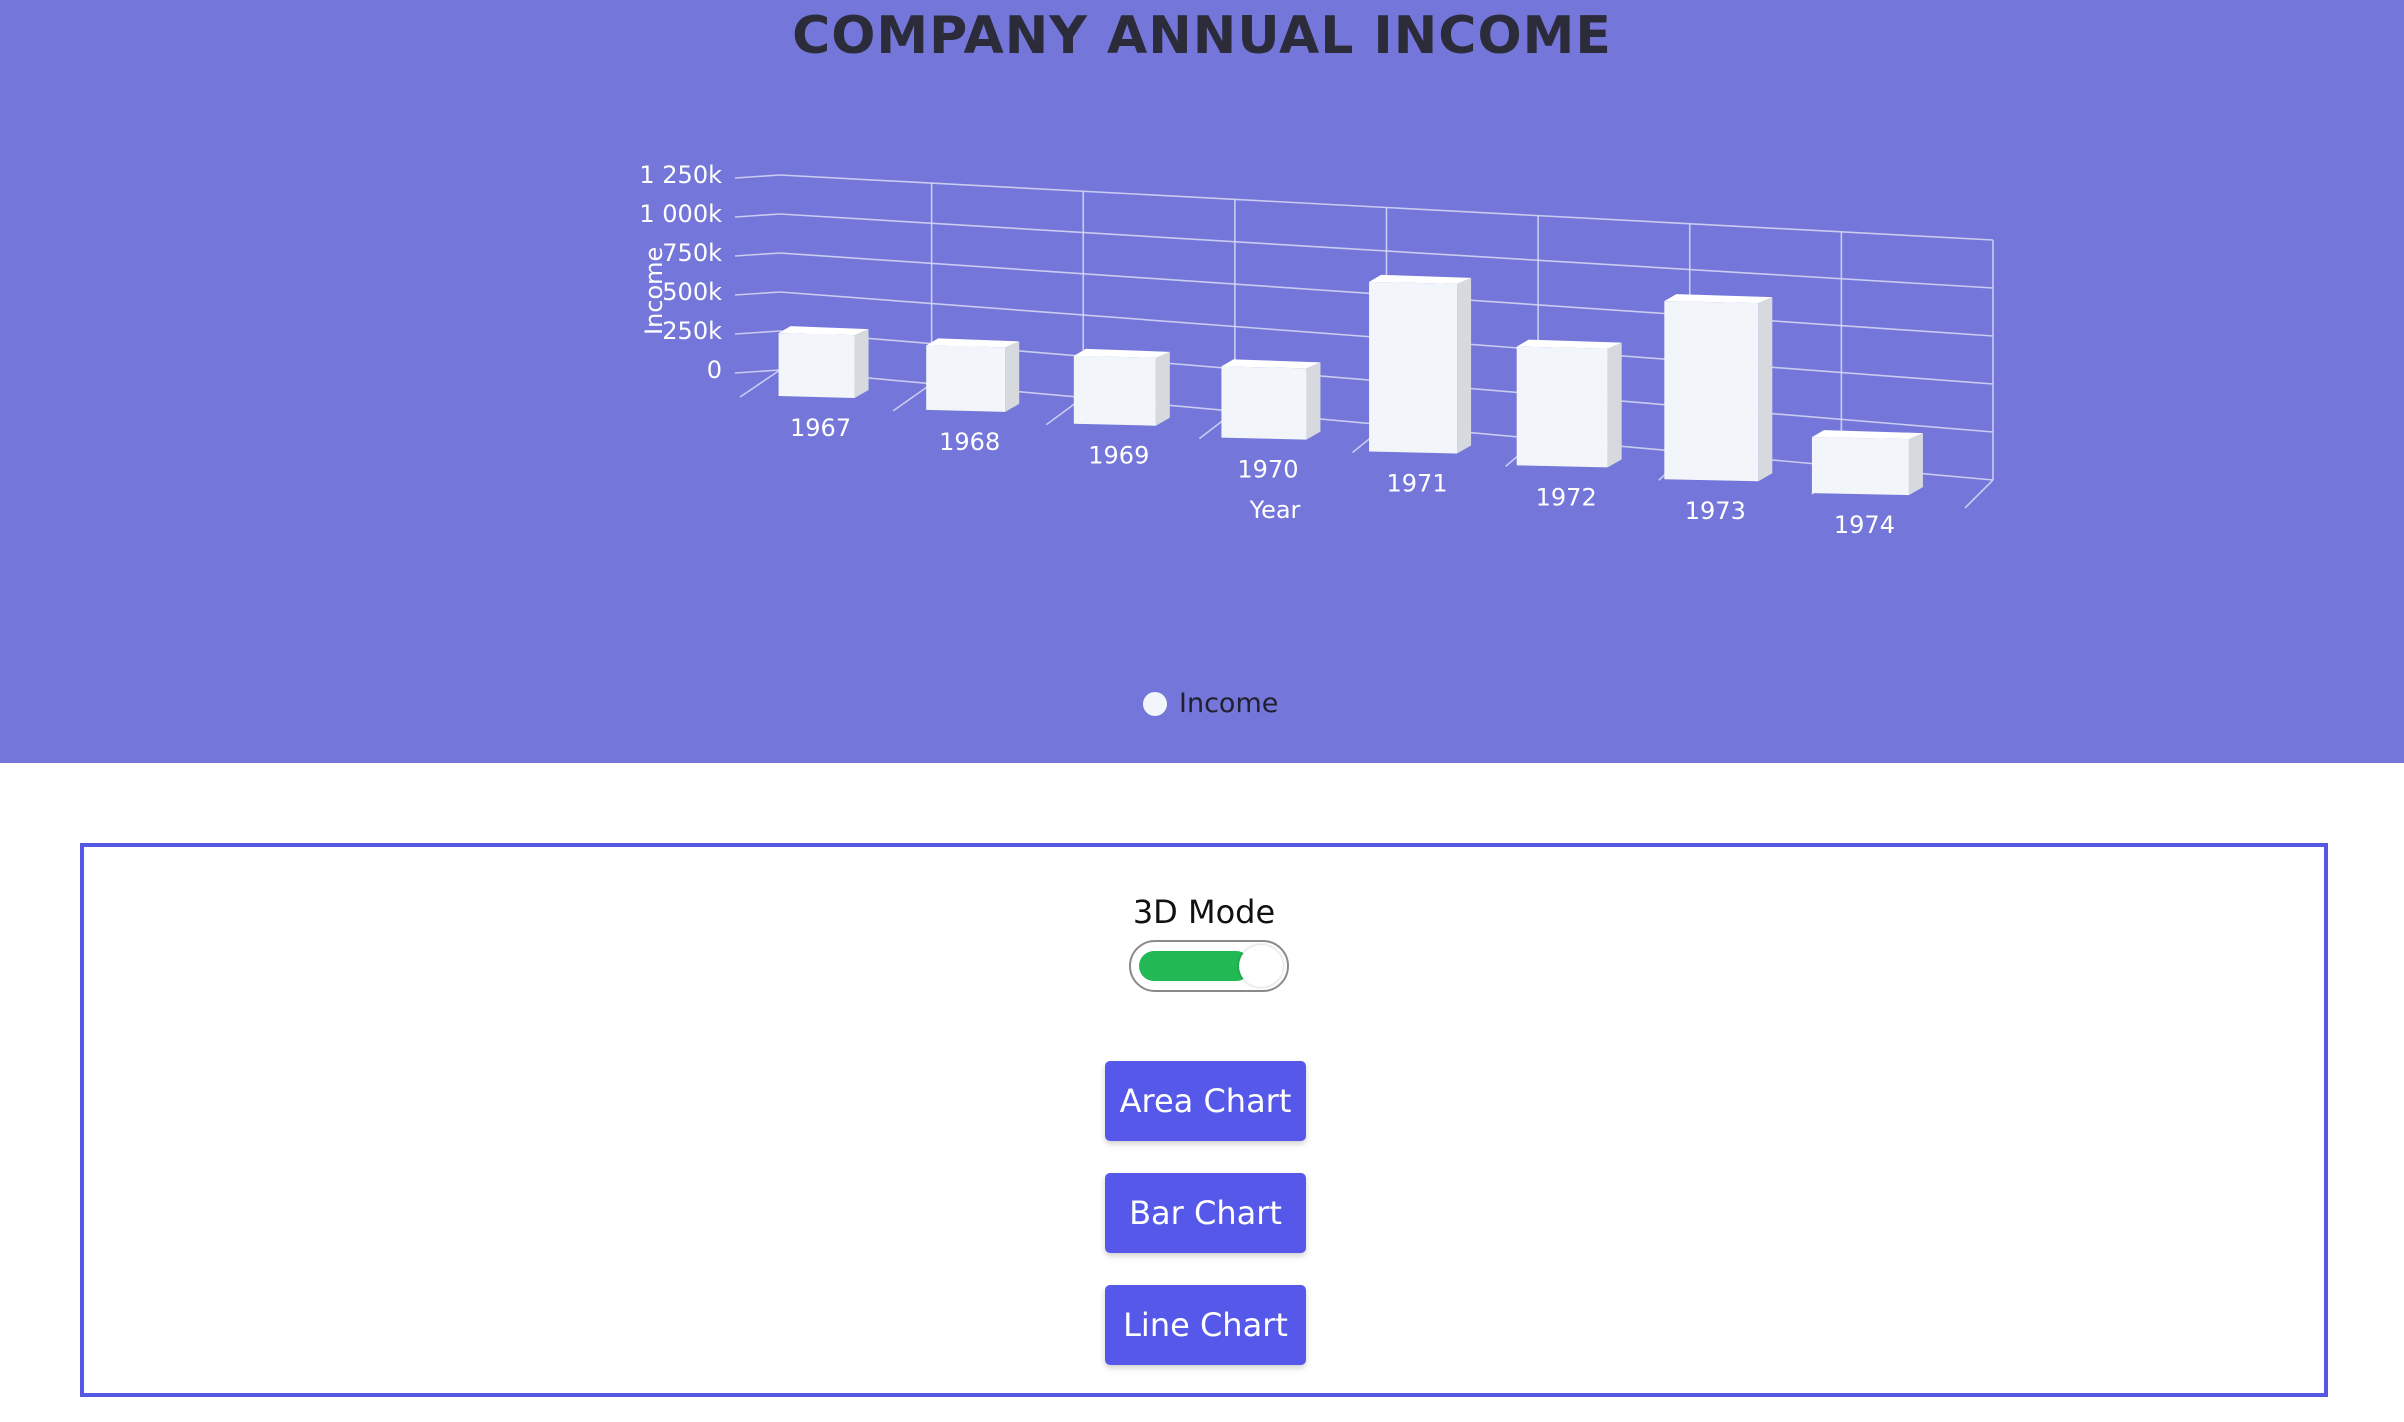  I want to click on area-chart-button: Area Chart, so click(1205, 1101).